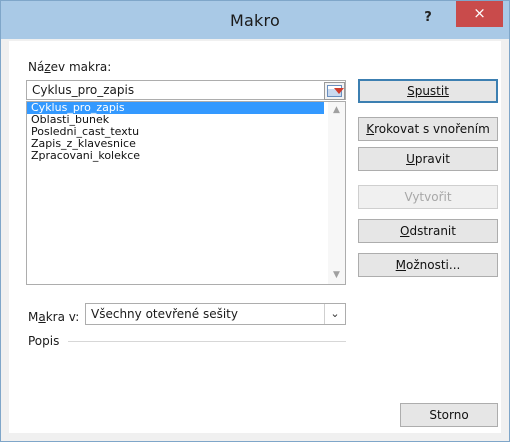  I want to click on run-button: Spustit, so click(428, 91).